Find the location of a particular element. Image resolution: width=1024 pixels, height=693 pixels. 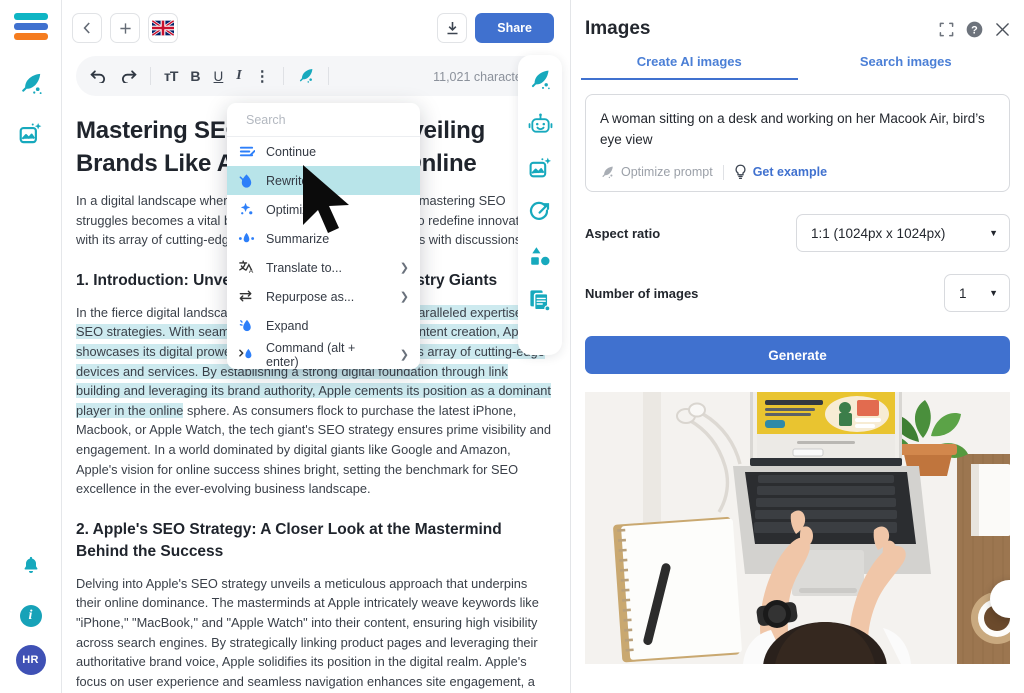

menu-item-label: Expand is located at coordinates (287, 325).